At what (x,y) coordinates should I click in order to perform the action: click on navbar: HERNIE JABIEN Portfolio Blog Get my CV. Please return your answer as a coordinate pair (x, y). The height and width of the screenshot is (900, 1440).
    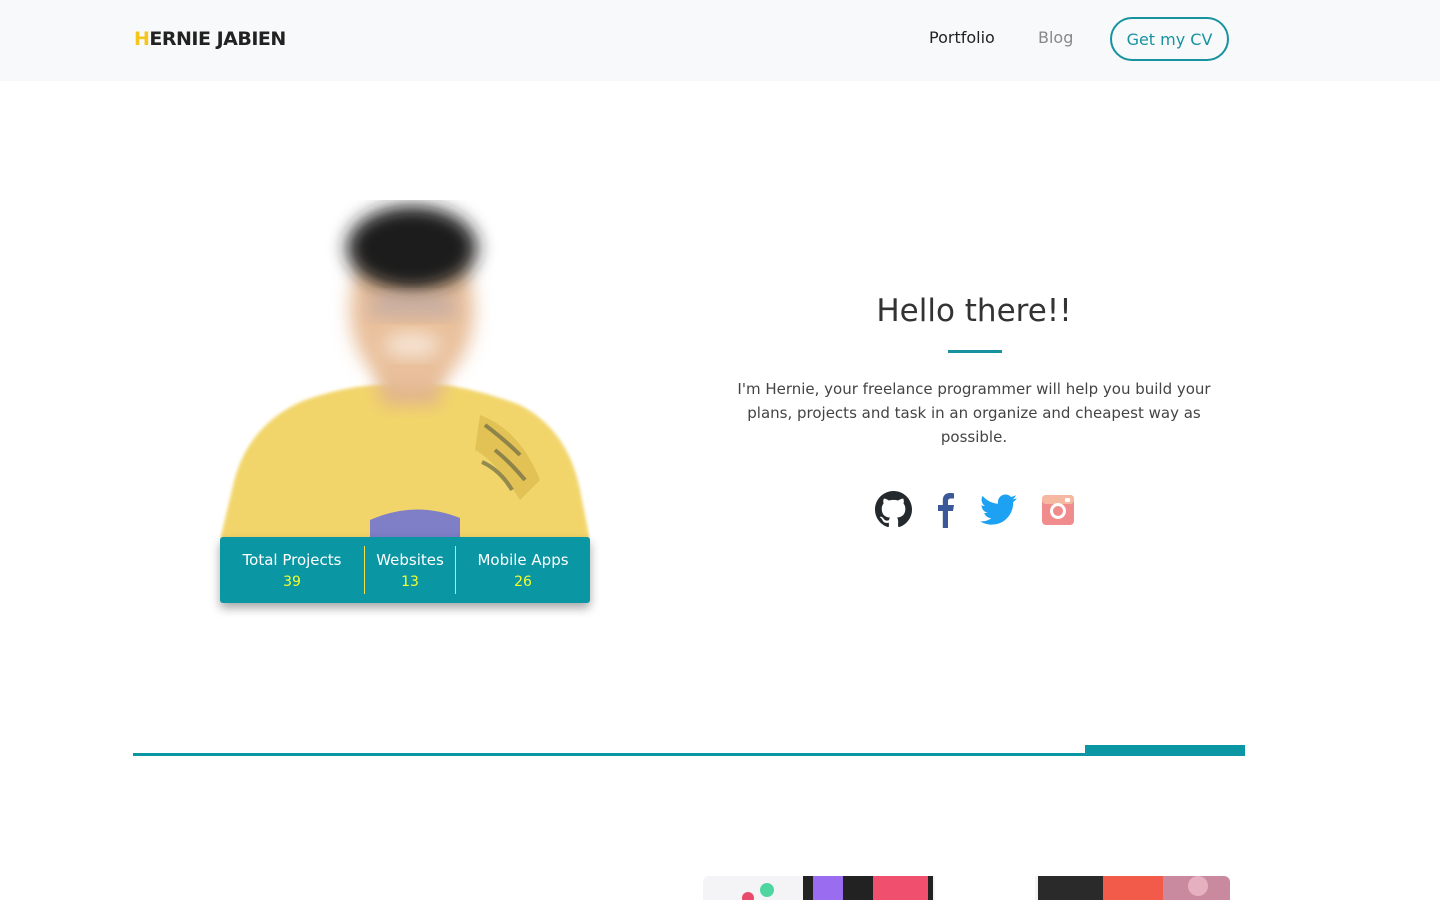
    Looking at the image, I should click on (720, 40).